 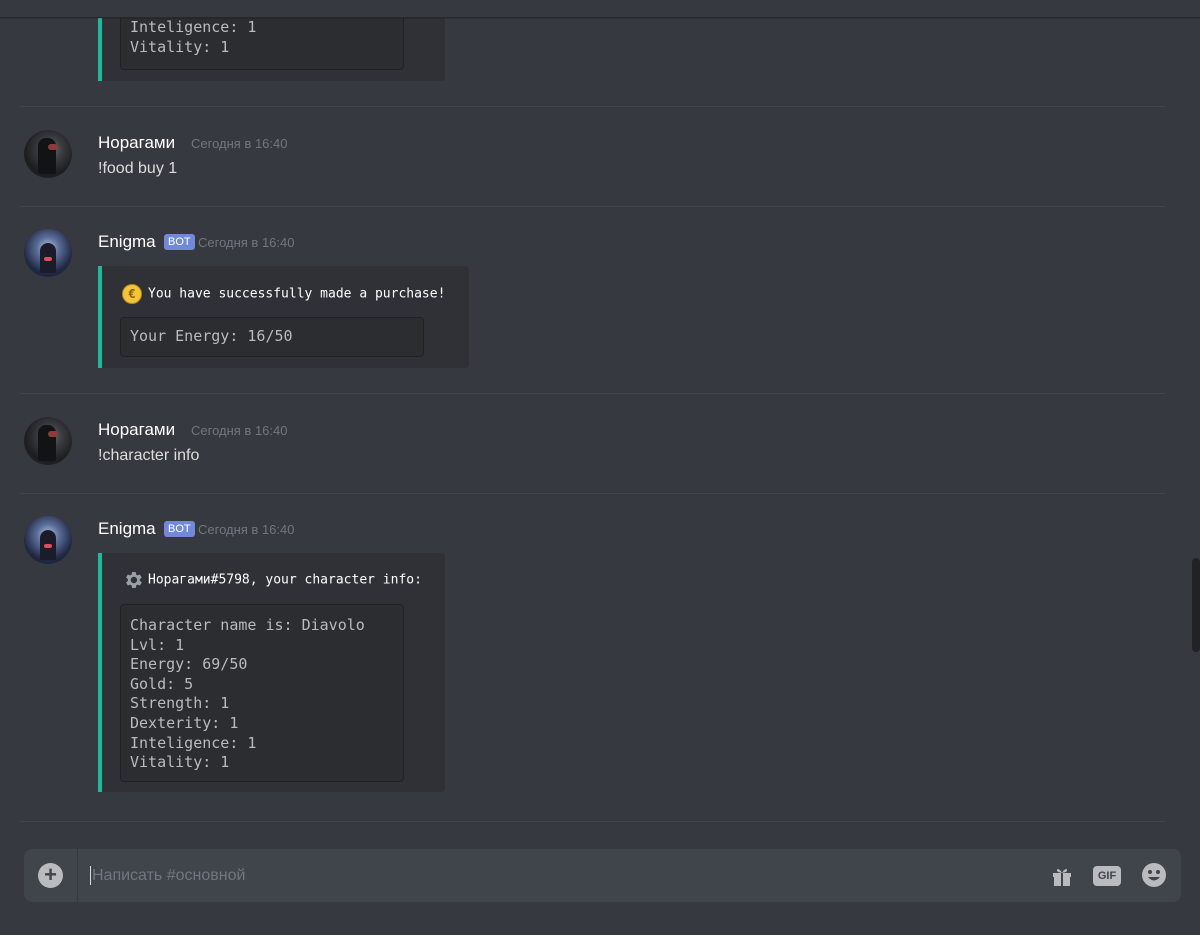 I want to click on code-line: Dexterity: 1, so click(x=184, y=722).